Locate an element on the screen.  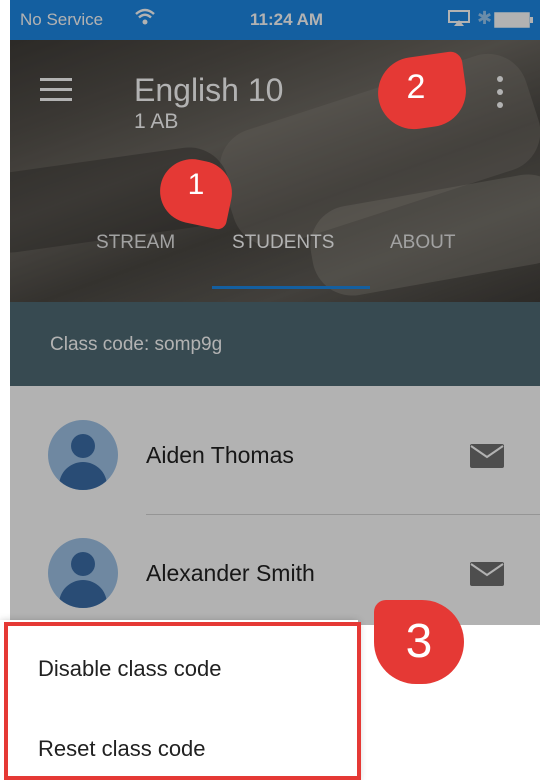
callout-1: 1 is located at coordinates (197, 192).